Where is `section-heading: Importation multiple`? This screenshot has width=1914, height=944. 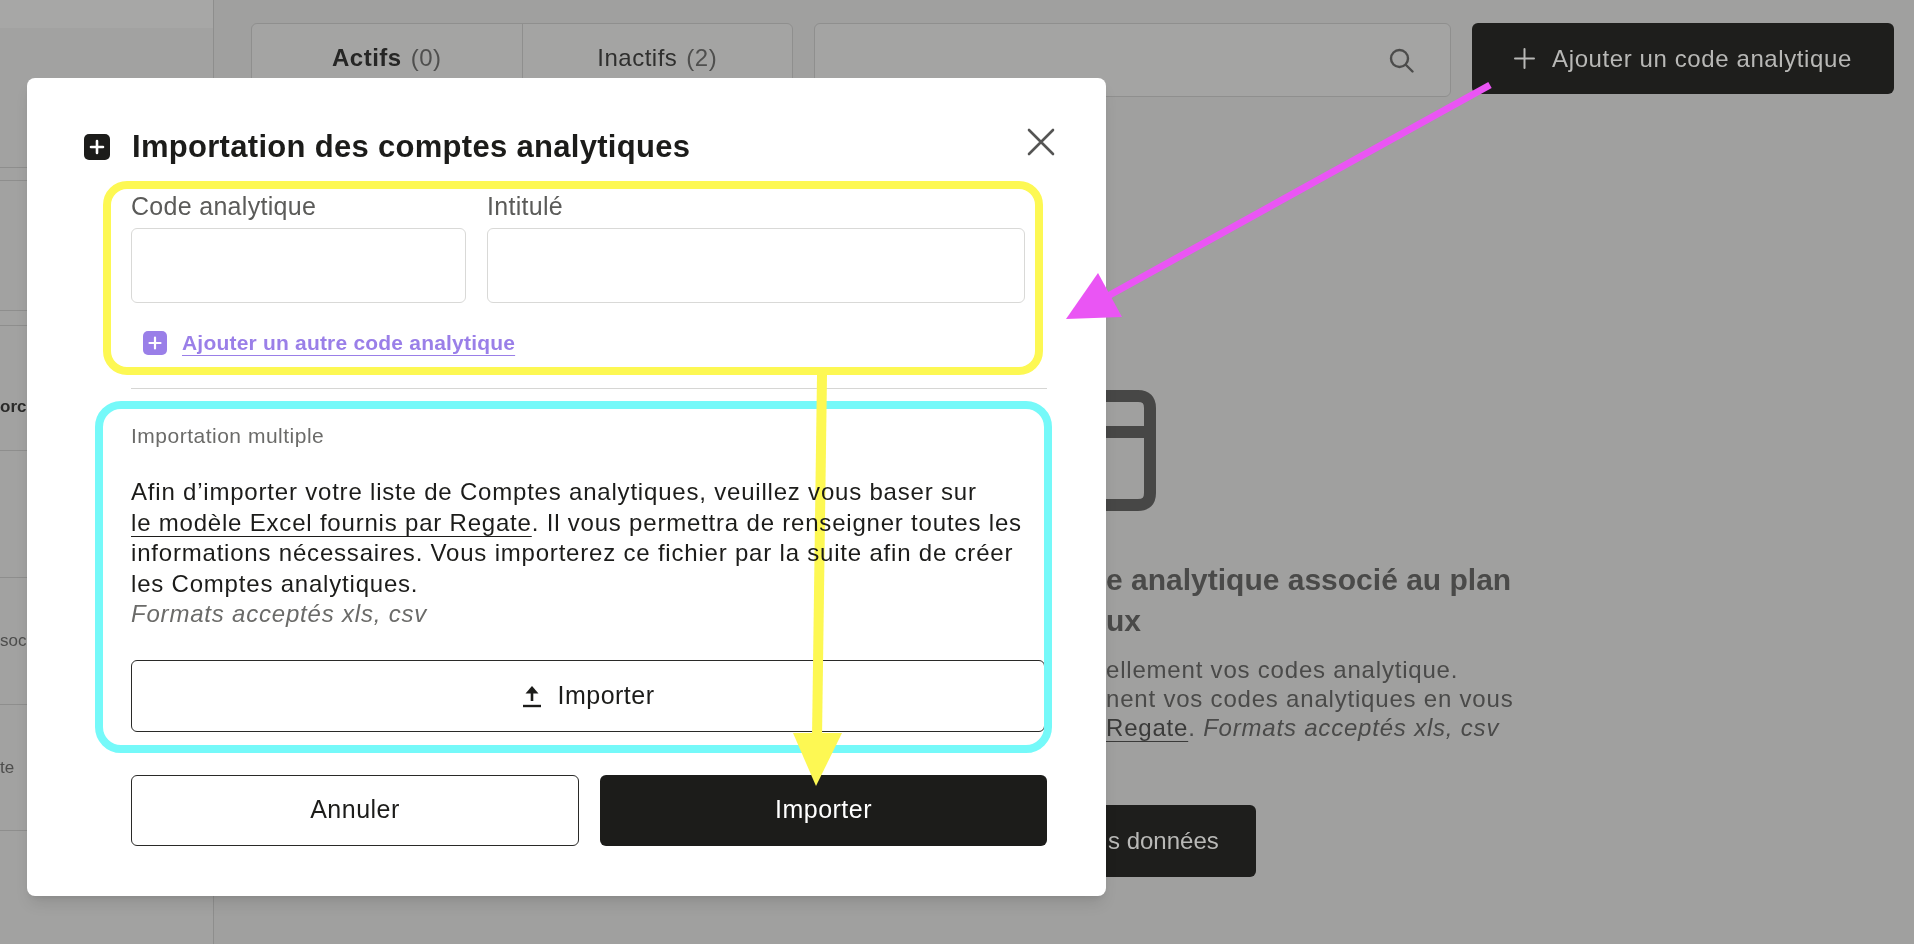 section-heading: Importation multiple is located at coordinates (228, 436).